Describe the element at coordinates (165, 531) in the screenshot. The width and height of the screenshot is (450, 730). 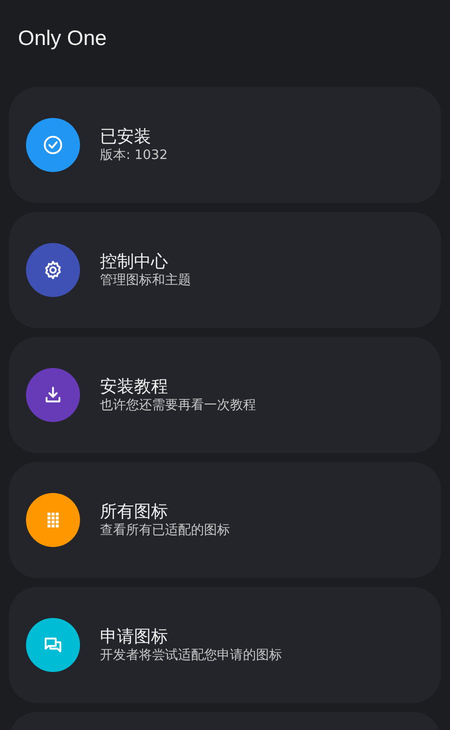
I see `item-subtitle: 查看所有已适配的图标` at that location.